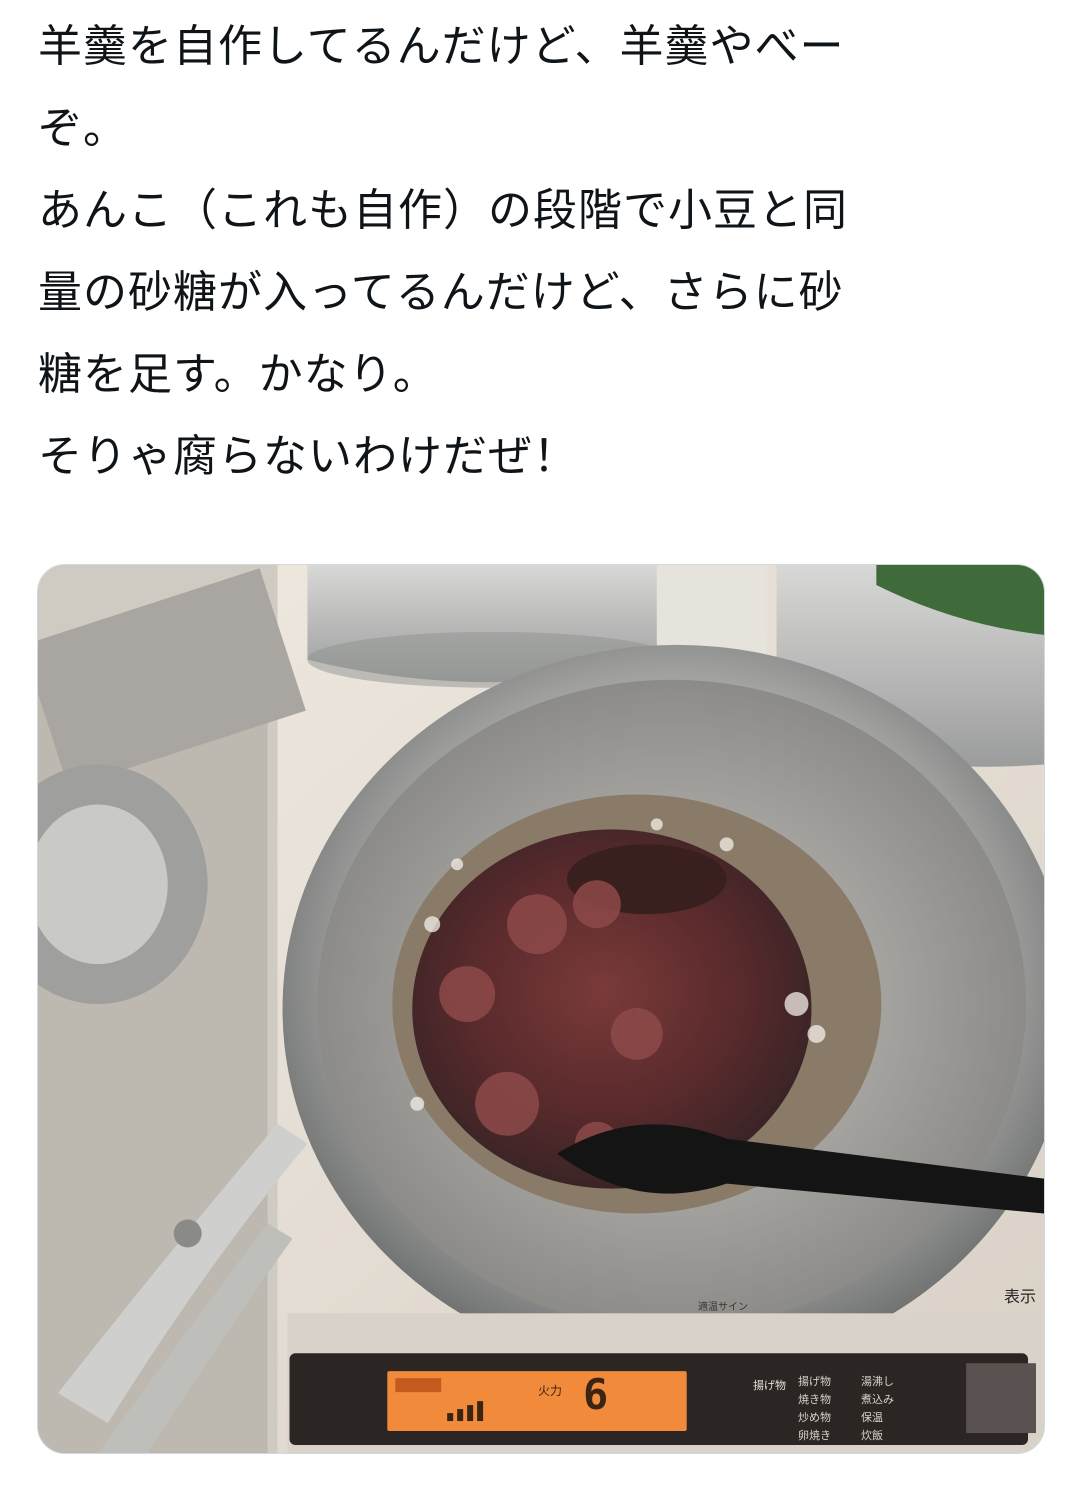 The image size is (1080, 1491). I want to click on stove-sign-label: 適温サイン, so click(723, 1307).